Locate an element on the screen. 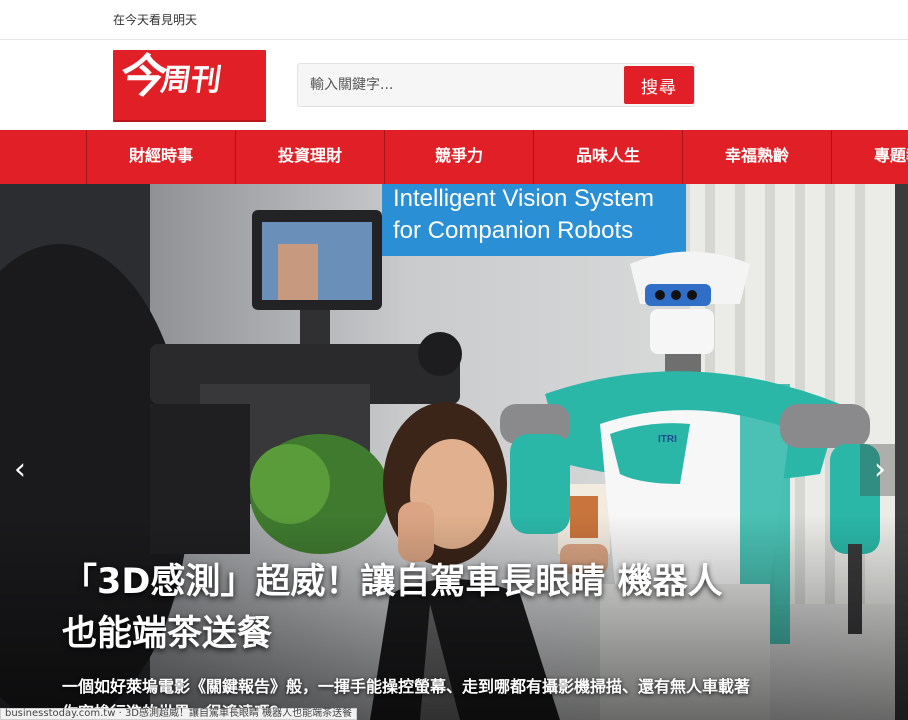 This screenshot has width=908, height=720. logo-char-small: 周刊 is located at coordinates (191, 80).